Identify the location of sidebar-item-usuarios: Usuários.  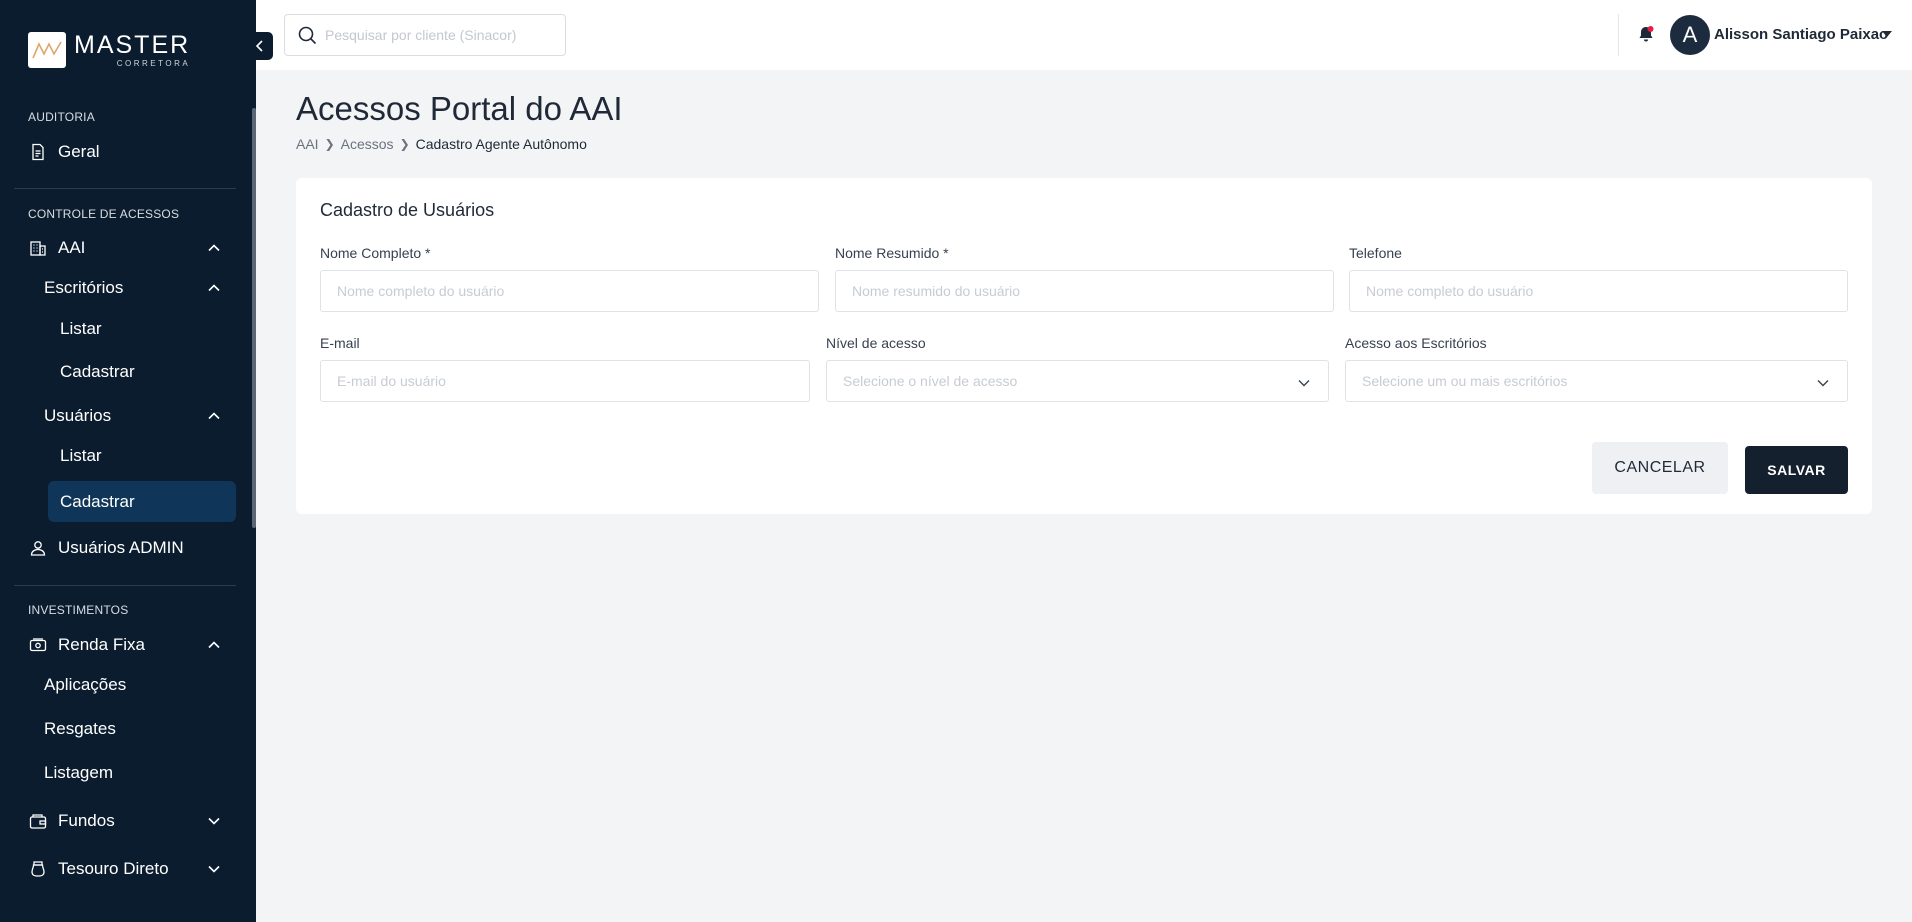
(133, 416).